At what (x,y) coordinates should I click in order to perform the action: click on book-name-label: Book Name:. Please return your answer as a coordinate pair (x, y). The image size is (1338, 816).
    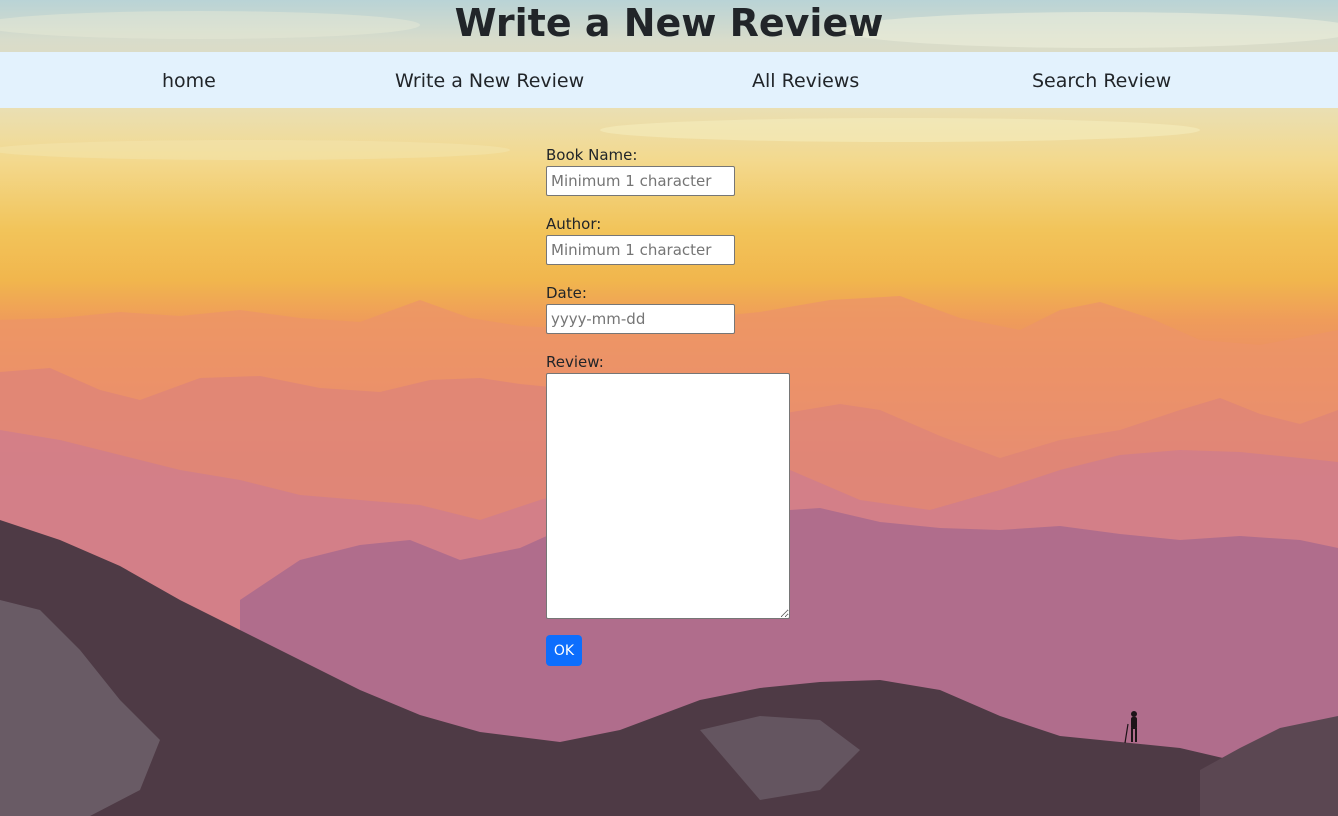
    Looking at the image, I should click on (592, 155).